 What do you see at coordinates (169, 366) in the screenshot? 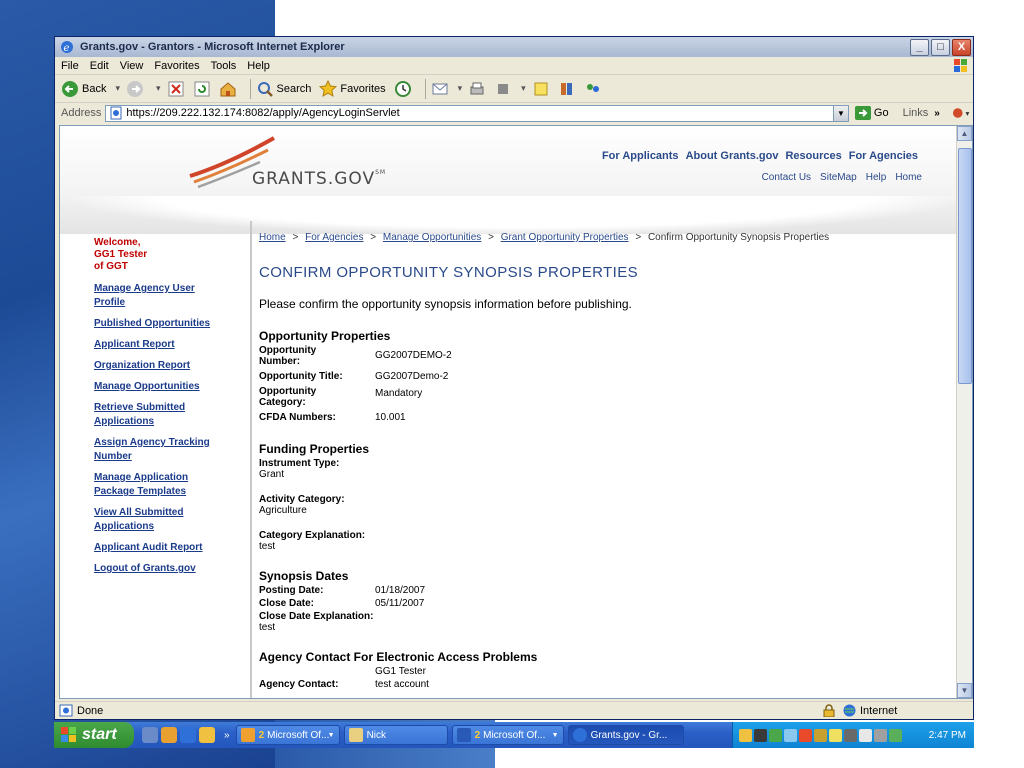
I see `sidebar-item-organization-report: Organization Report` at bounding box center [169, 366].